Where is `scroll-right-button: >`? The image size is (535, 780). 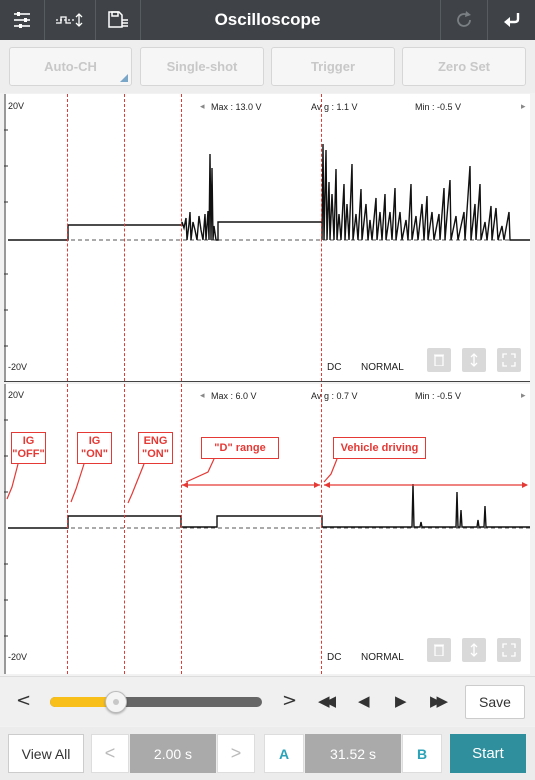 scroll-right-button: > is located at coordinates (289, 700).